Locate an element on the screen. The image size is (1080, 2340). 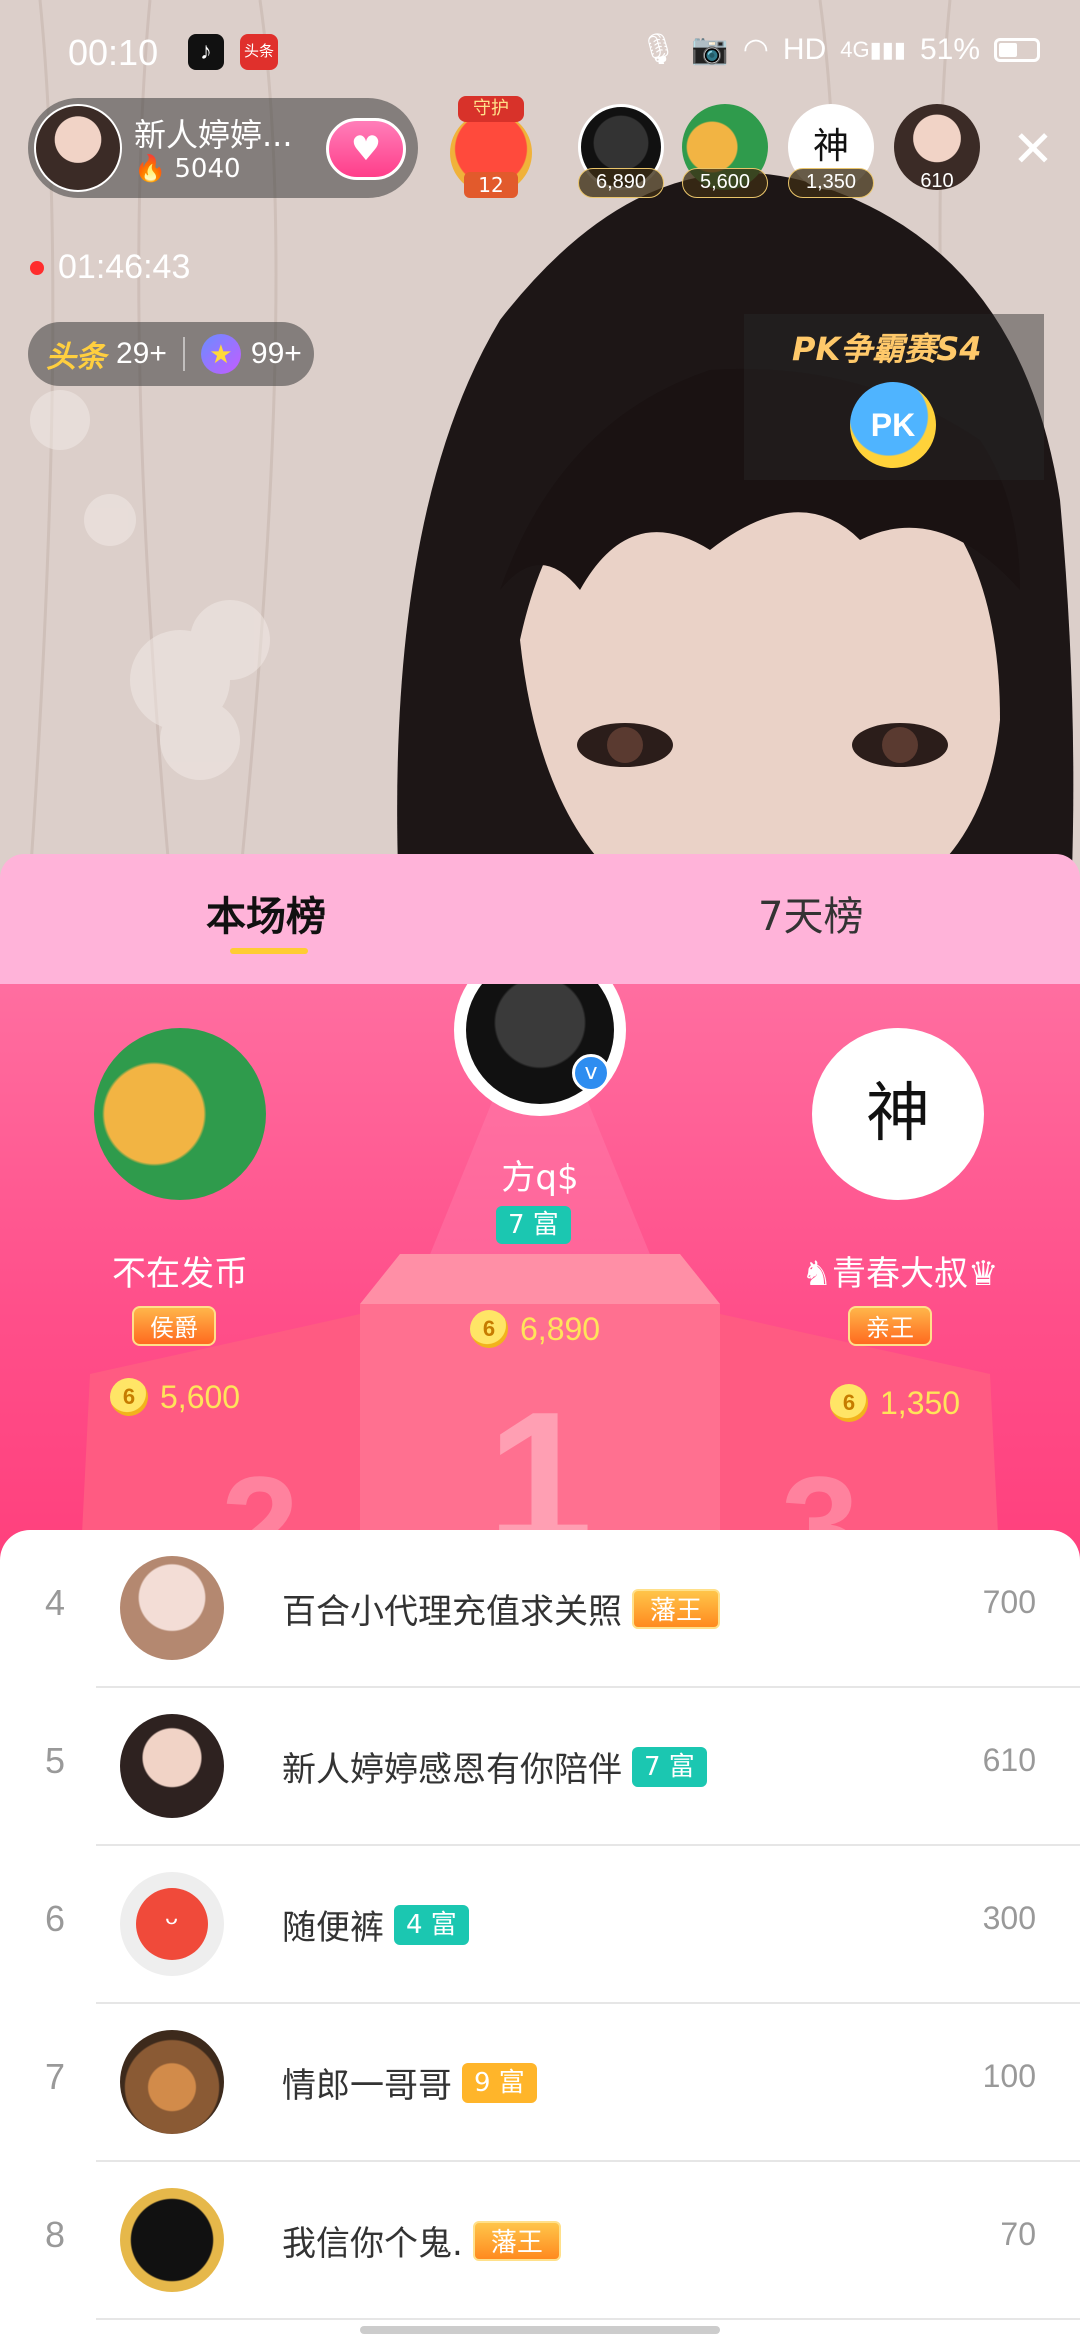
ranking-tabs: 本场榜 7天榜 is located at coordinates (540, 919).